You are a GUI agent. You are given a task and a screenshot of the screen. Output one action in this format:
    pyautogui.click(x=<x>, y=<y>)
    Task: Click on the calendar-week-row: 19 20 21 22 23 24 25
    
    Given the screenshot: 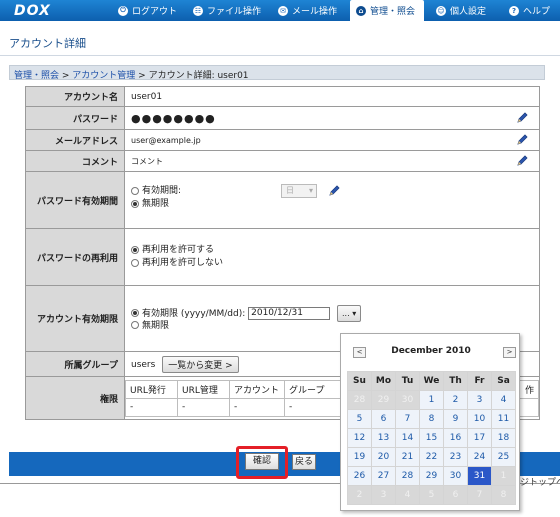 What is the action you would take?
    pyautogui.click(x=431, y=457)
    